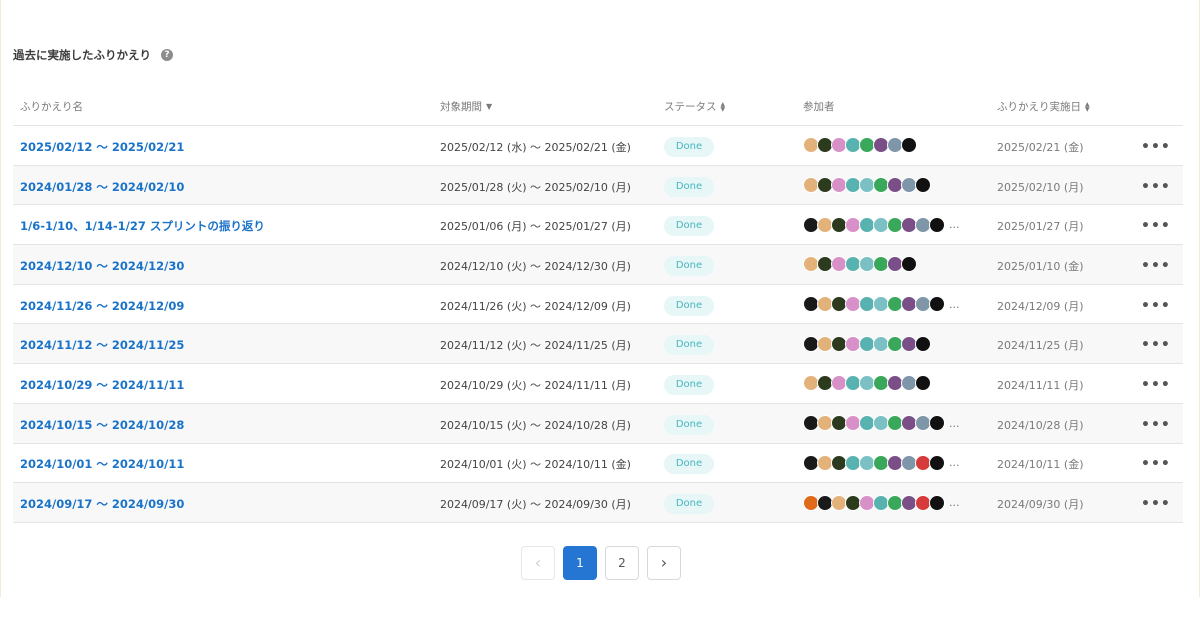 Image resolution: width=1200 pixels, height=630 pixels. What do you see at coordinates (1040, 502) in the screenshot?
I see `date-cell: 2024/09/30 (月)` at bounding box center [1040, 502].